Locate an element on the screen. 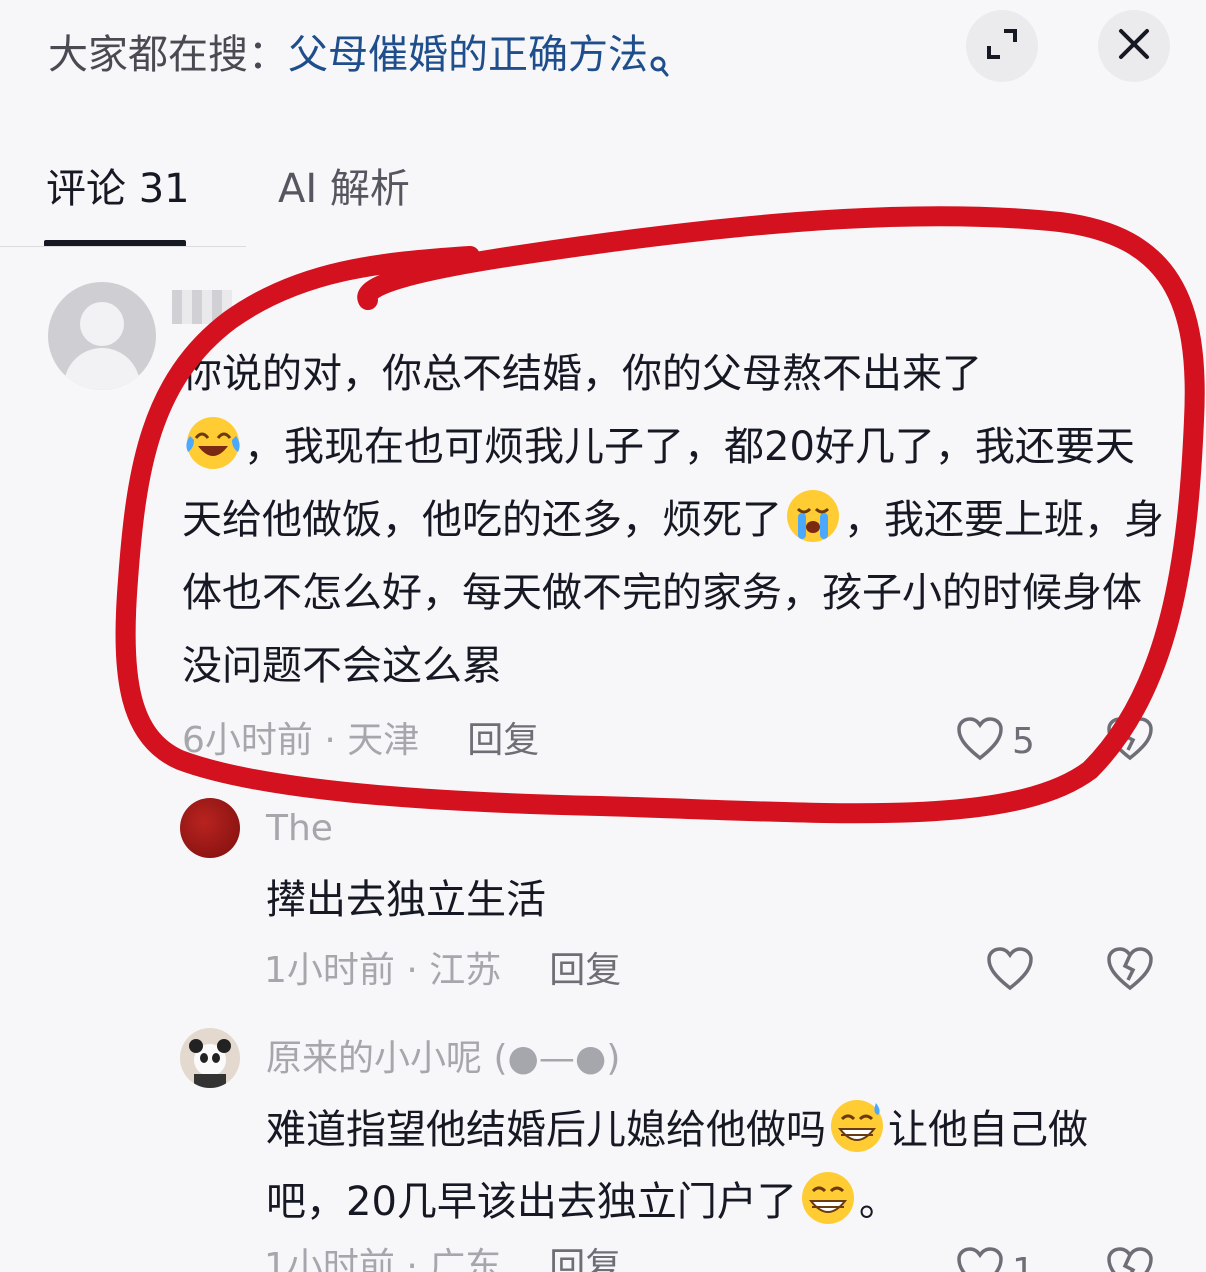 This screenshot has height=1272, width=1206. commenter-name-blurred is located at coordinates (202, 307).